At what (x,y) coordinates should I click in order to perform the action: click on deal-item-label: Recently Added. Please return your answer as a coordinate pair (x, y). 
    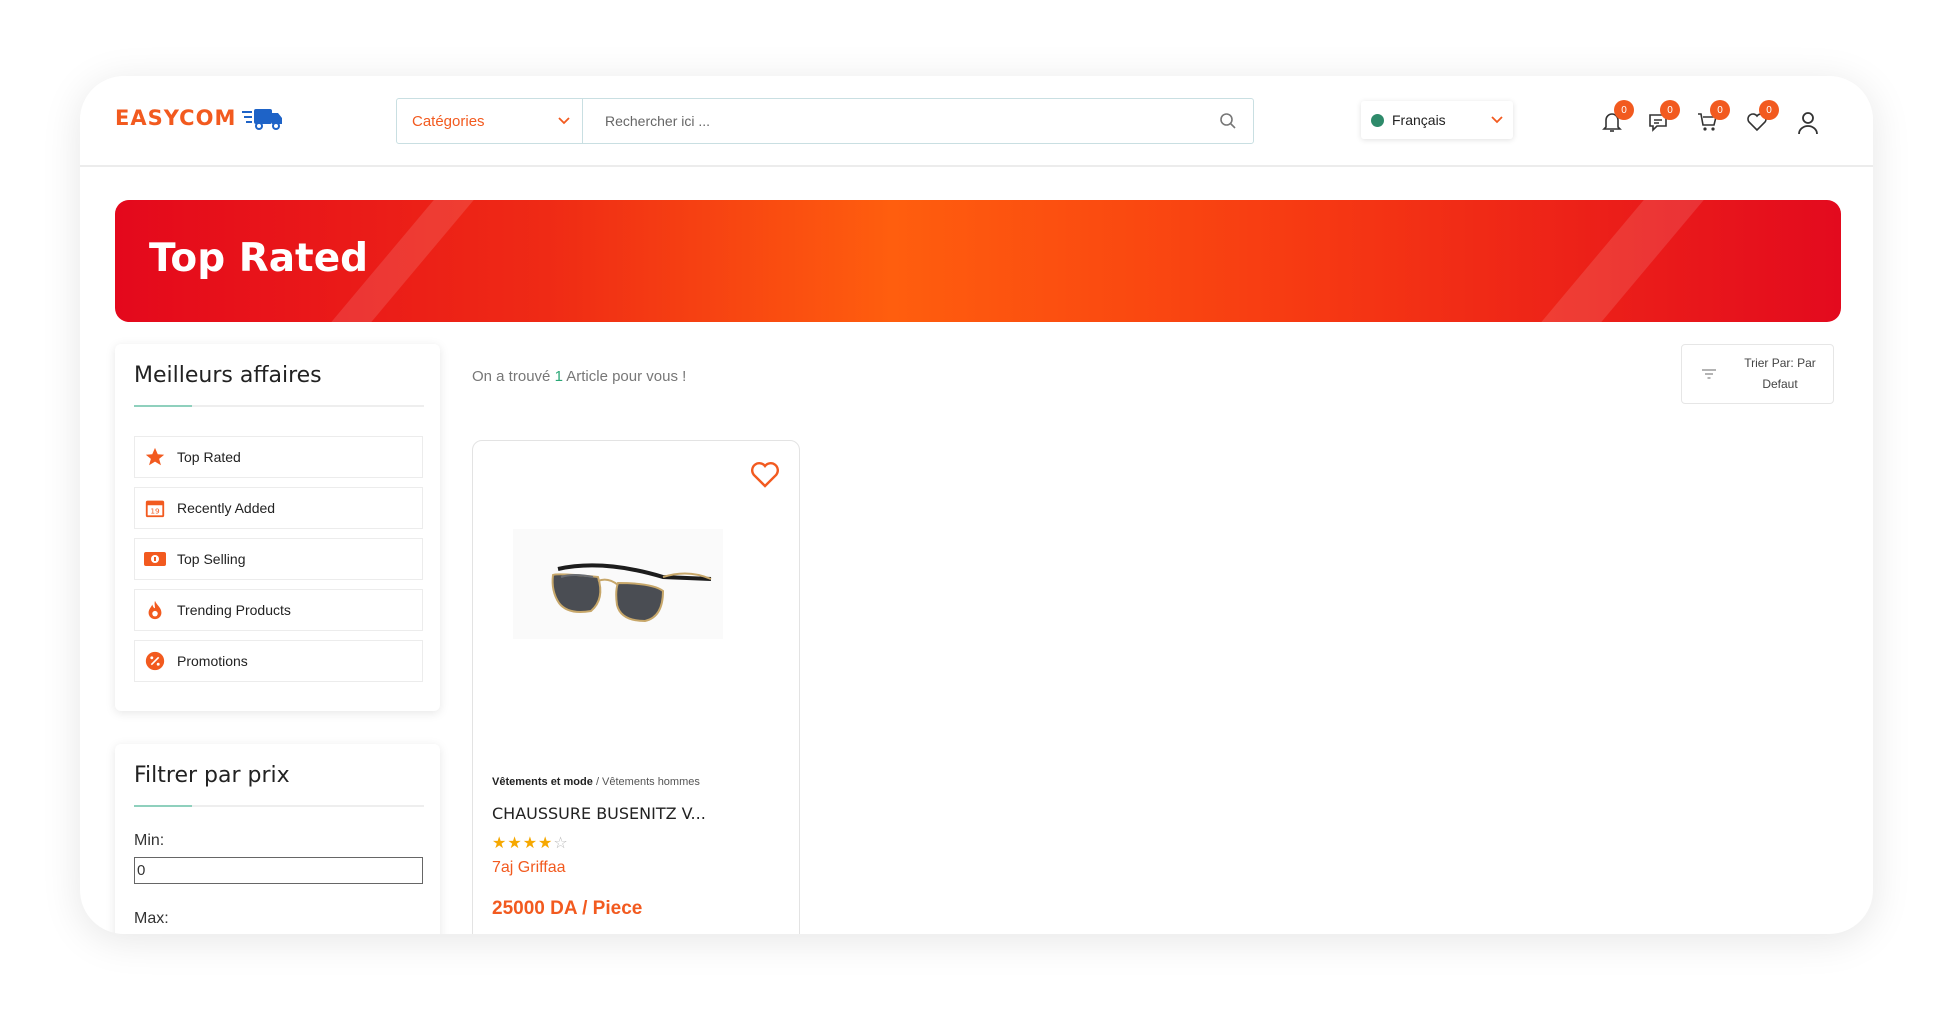
    Looking at the image, I should click on (226, 508).